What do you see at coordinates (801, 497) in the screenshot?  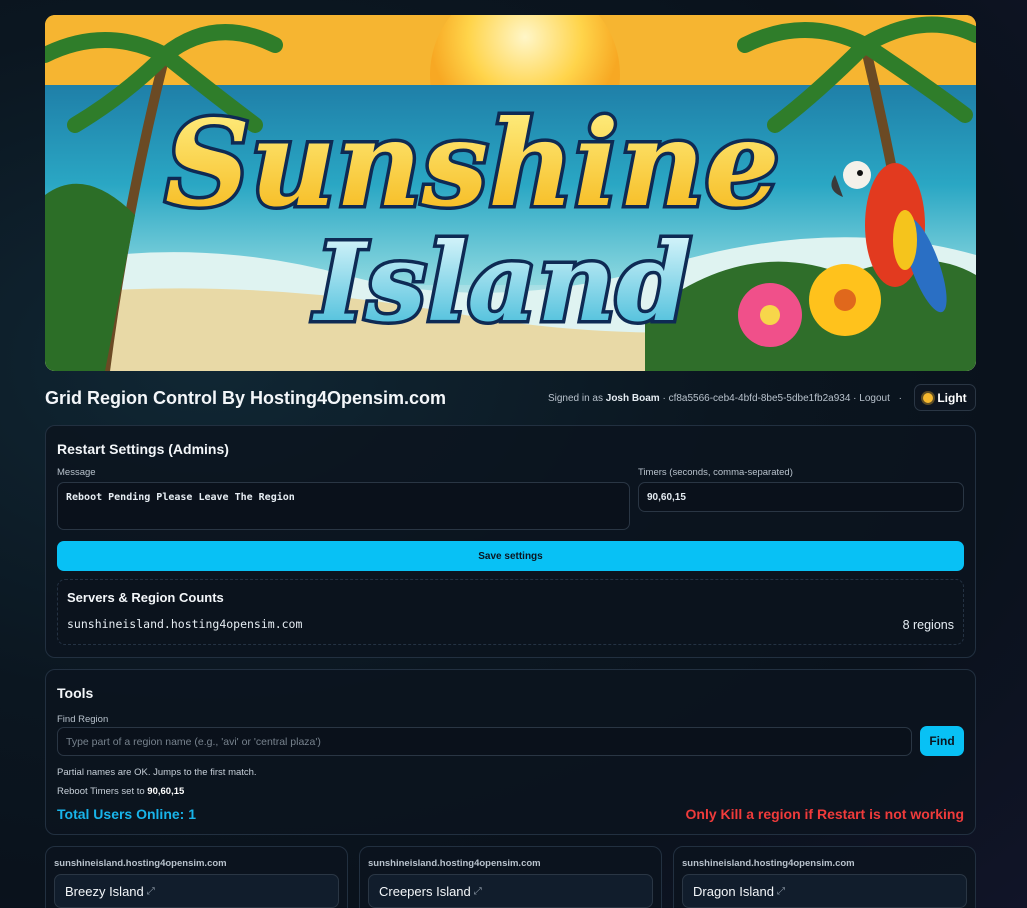 I see `timers-input: 90,60,15` at bounding box center [801, 497].